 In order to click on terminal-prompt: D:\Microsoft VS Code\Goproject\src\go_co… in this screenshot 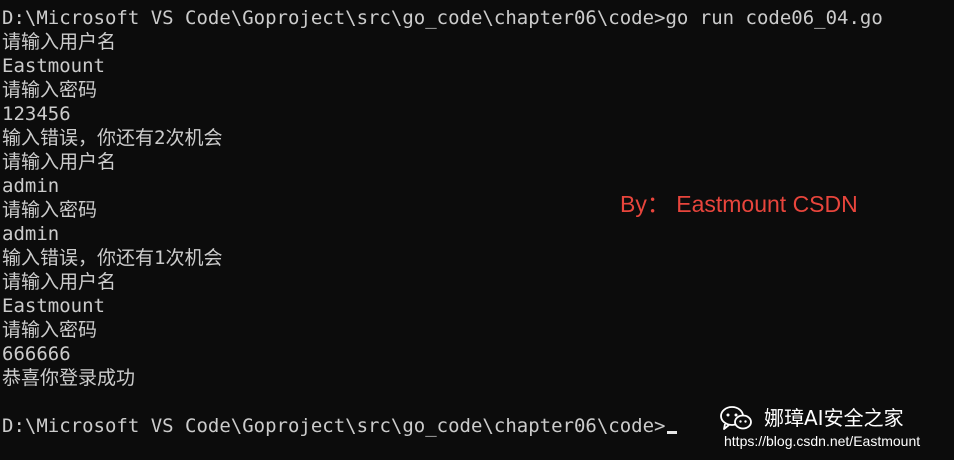, I will do `click(334, 426)`.